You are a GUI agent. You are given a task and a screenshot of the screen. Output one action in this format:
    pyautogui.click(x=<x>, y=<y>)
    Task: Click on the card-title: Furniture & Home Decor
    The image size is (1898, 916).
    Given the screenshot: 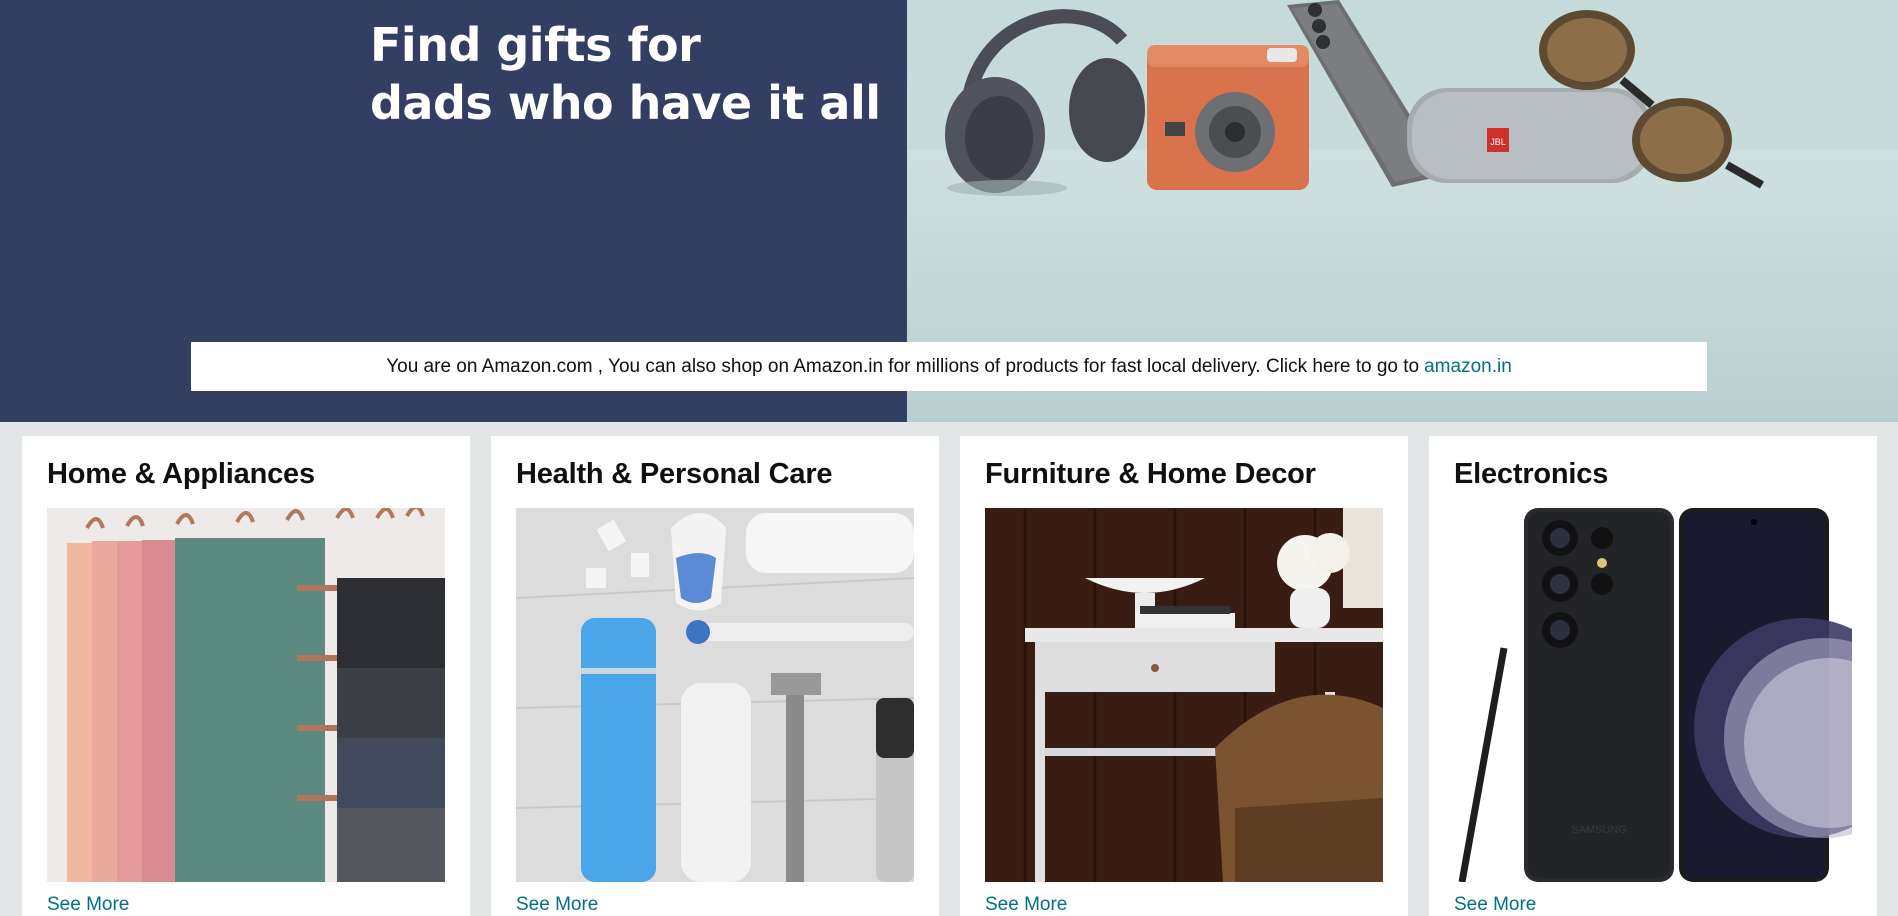 What is the action you would take?
    pyautogui.click(x=1150, y=474)
    